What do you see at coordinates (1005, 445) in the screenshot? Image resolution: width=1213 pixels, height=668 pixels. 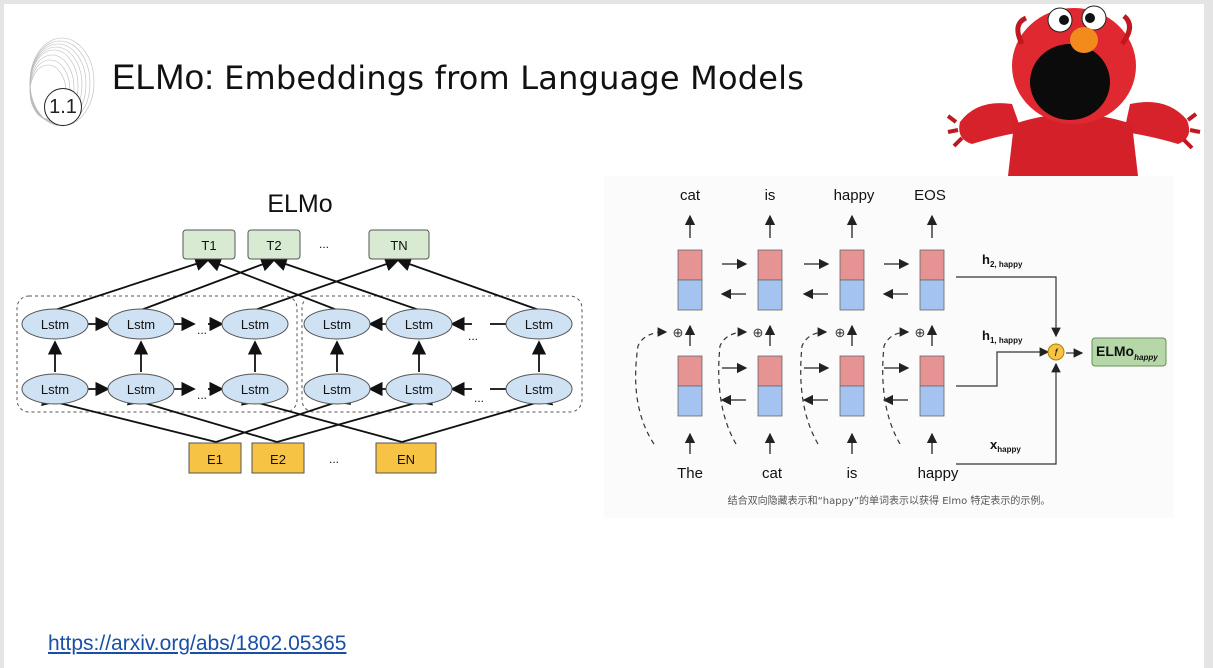 I see `x-label: xhappy` at bounding box center [1005, 445].